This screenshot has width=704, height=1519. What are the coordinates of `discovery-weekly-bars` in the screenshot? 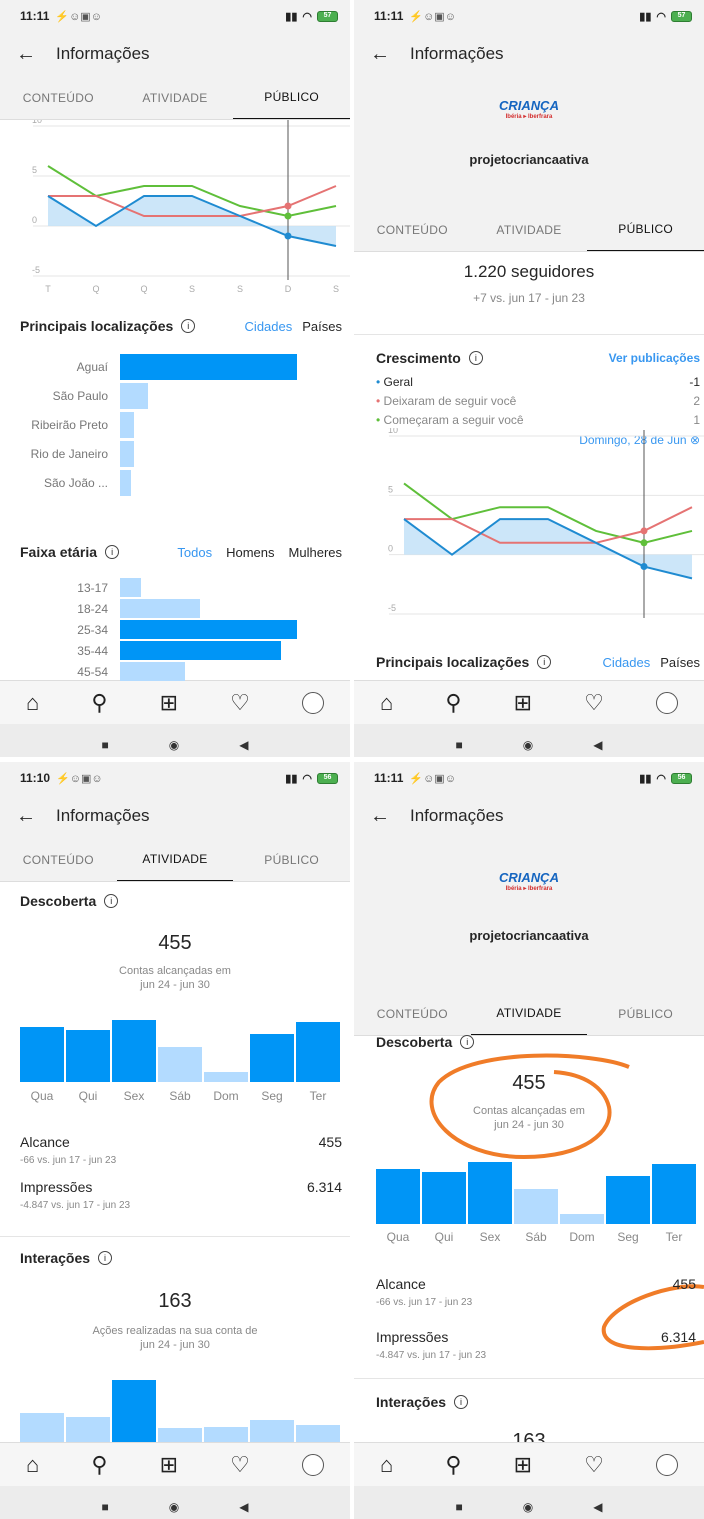 It's located at (180, 1051).